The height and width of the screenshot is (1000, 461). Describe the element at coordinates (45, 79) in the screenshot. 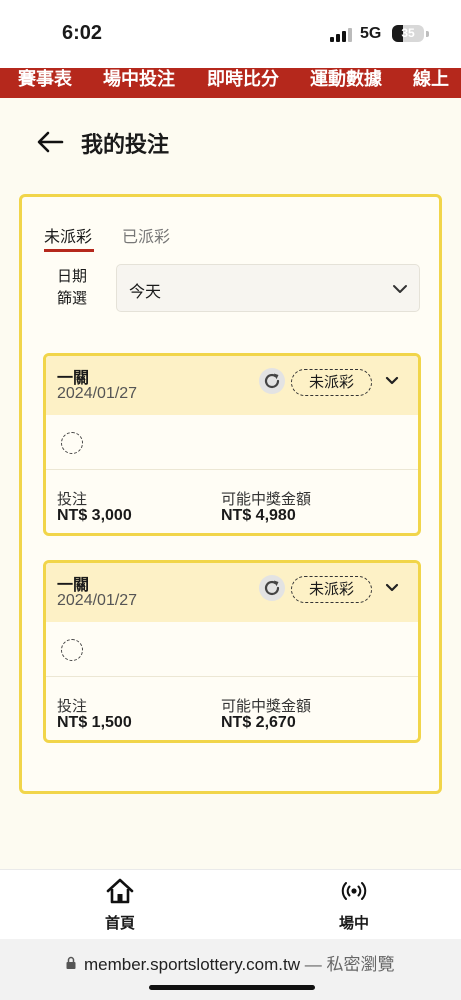

I see `nav-item-schedule: 賽事表` at that location.